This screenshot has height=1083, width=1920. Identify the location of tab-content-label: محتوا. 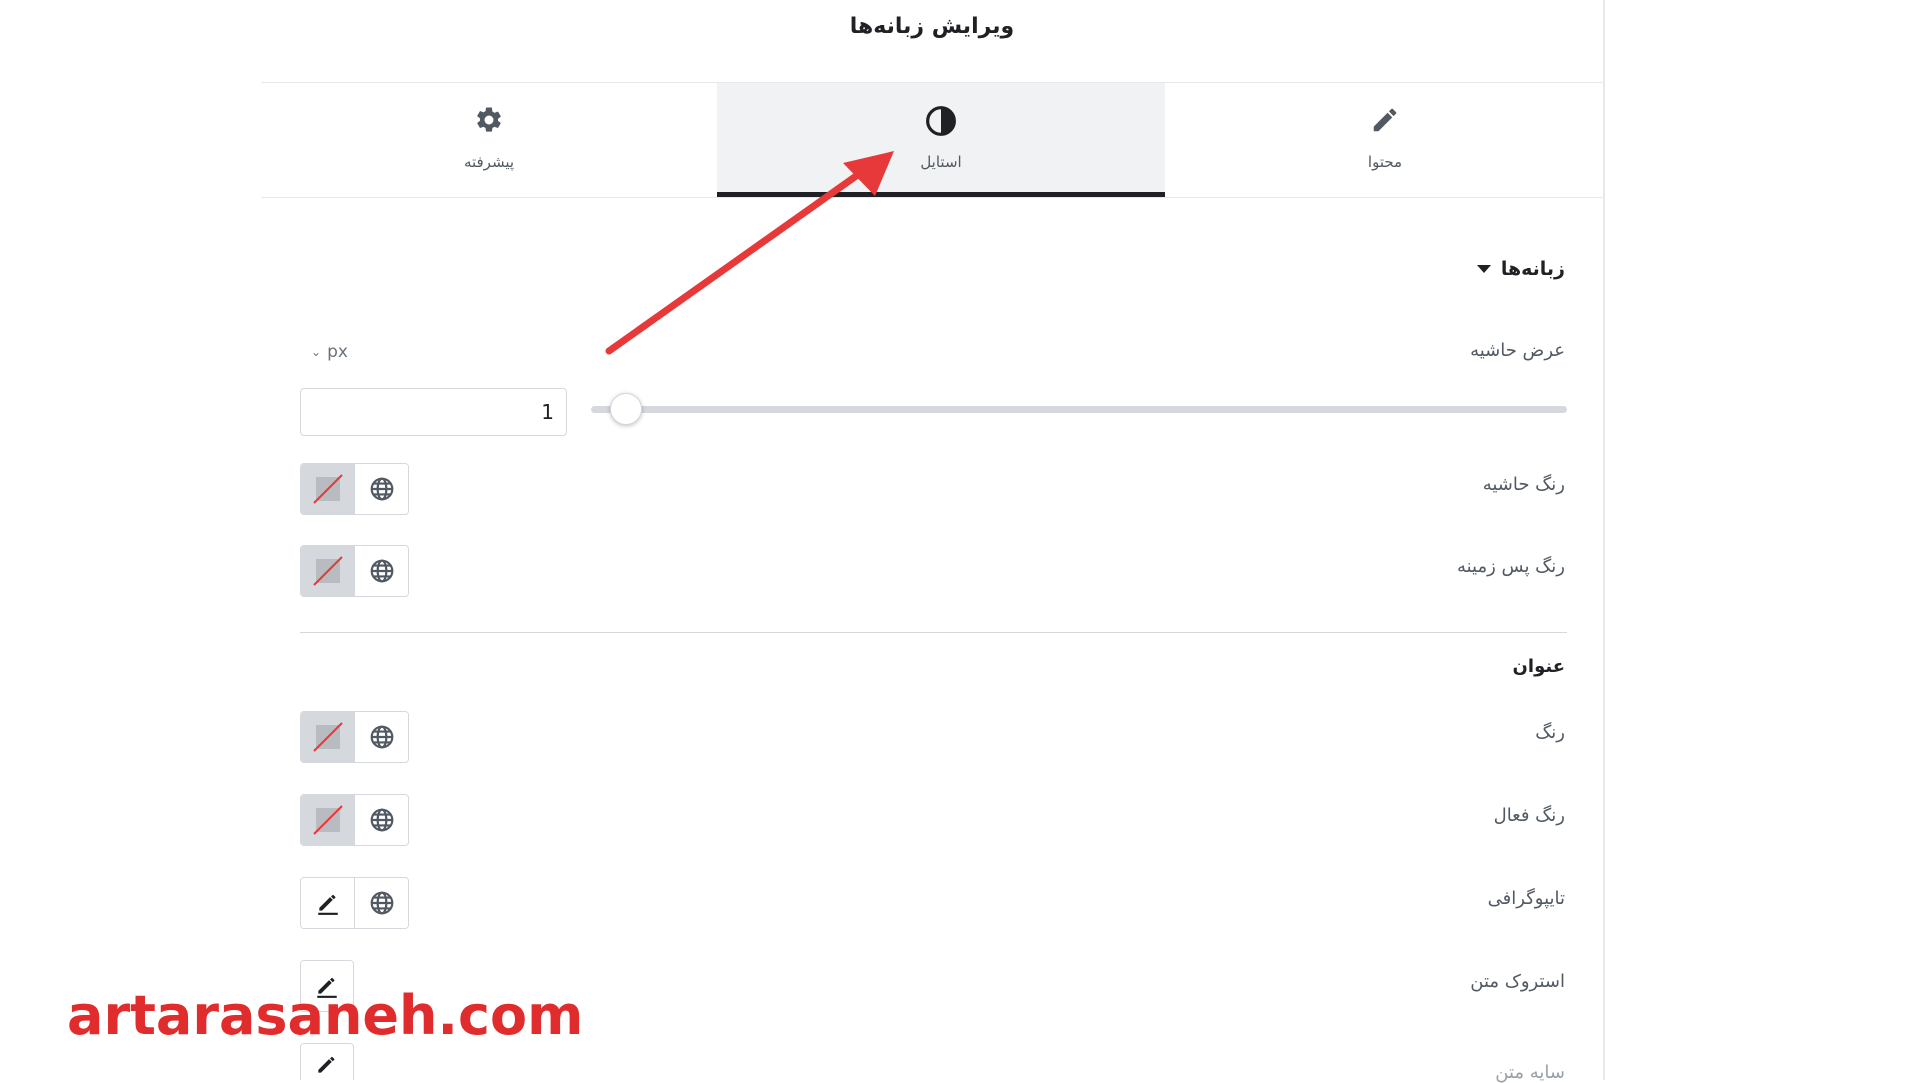
(1385, 162).